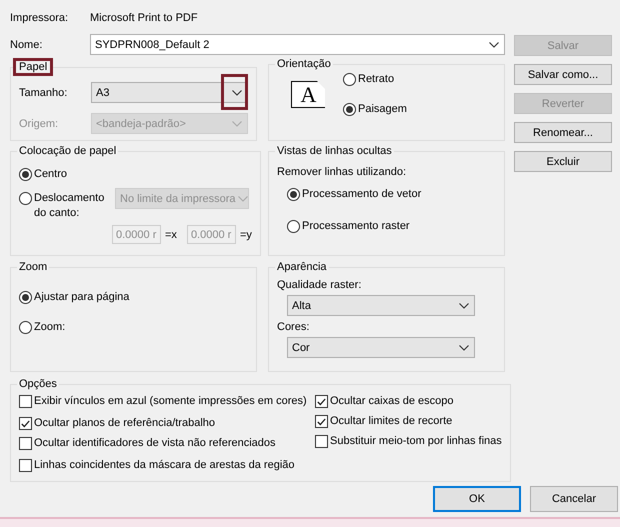 Image resolution: width=620 pixels, height=527 pixels. What do you see at coordinates (33, 67) in the screenshot?
I see `group-title: Papel` at bounding box center [33, 67].